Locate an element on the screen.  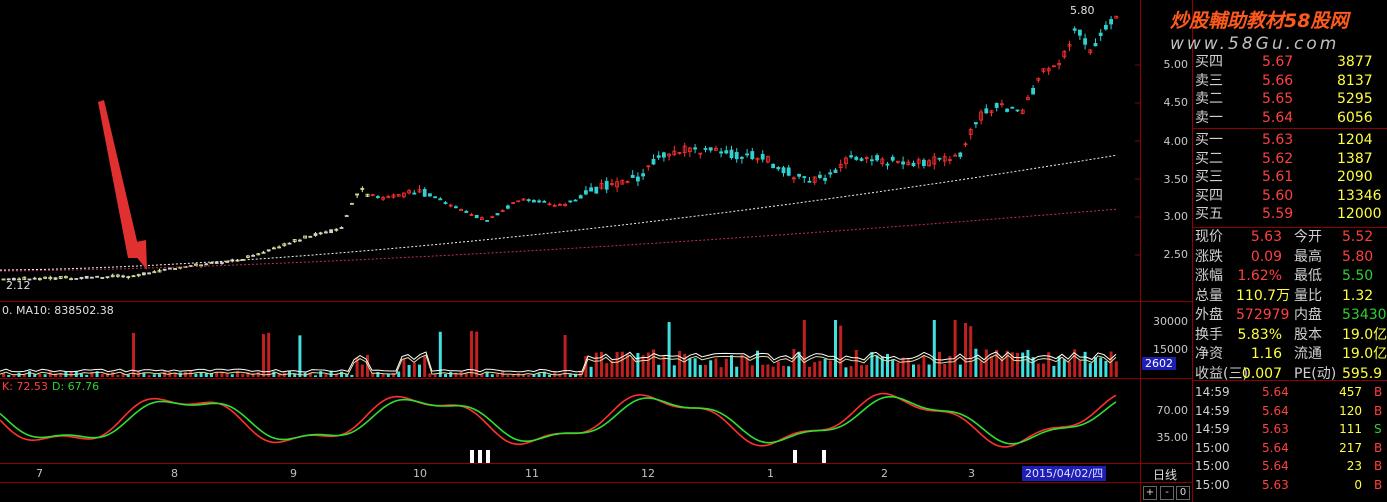
stats-row: 现价 5.63 今开 5.52 is located at coordinates (1289, 237).